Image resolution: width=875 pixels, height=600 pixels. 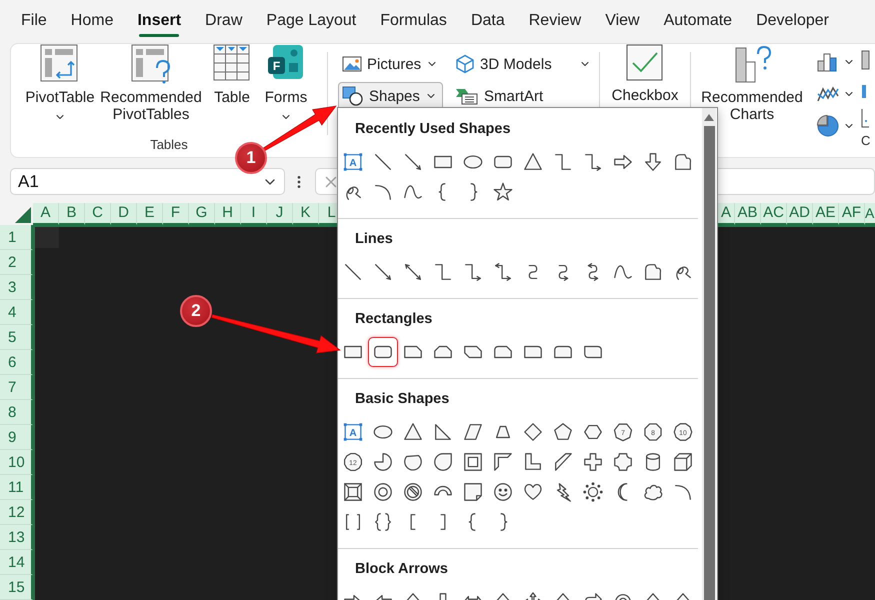 I want to click on column-header: C, so click(x=98, y=214).